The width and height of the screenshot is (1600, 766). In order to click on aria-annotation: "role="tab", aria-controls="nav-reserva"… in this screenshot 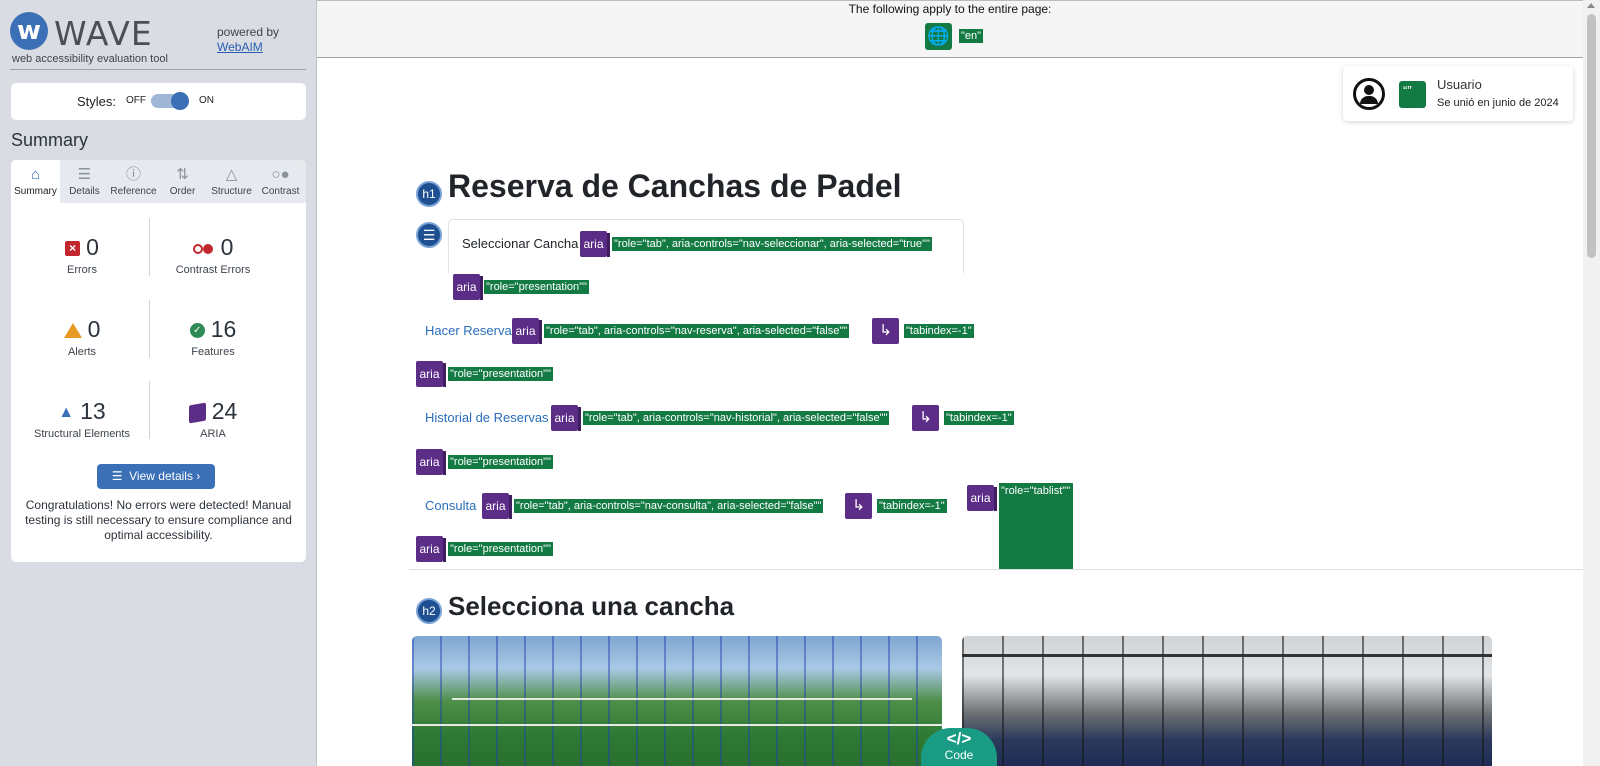, I will do `click(697, 331)`.